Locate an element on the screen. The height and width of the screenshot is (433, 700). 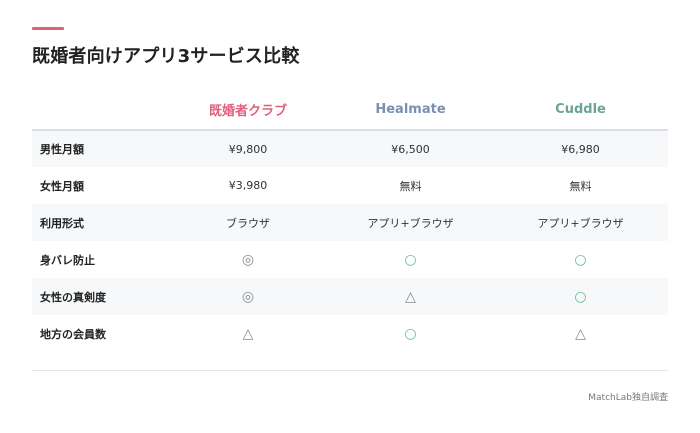
table-row: 男性月額 ¥9,800 ¥6,500 ¥6,980 is located at coordinates (350, 148).